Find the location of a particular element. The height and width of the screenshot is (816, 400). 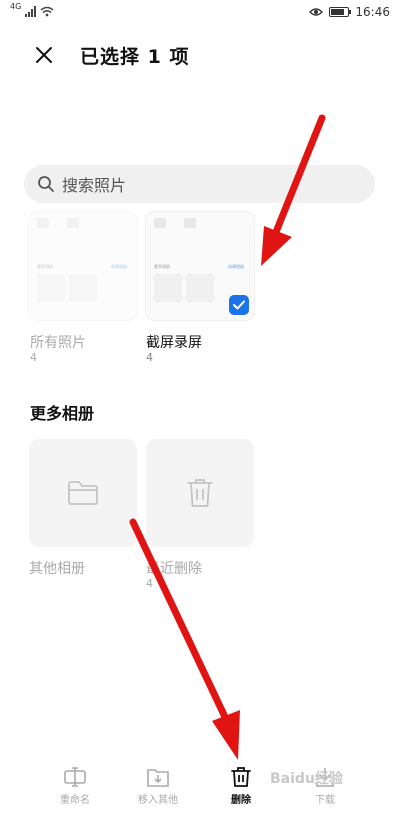

network-type: 4G is located at coordinates (16, 6).